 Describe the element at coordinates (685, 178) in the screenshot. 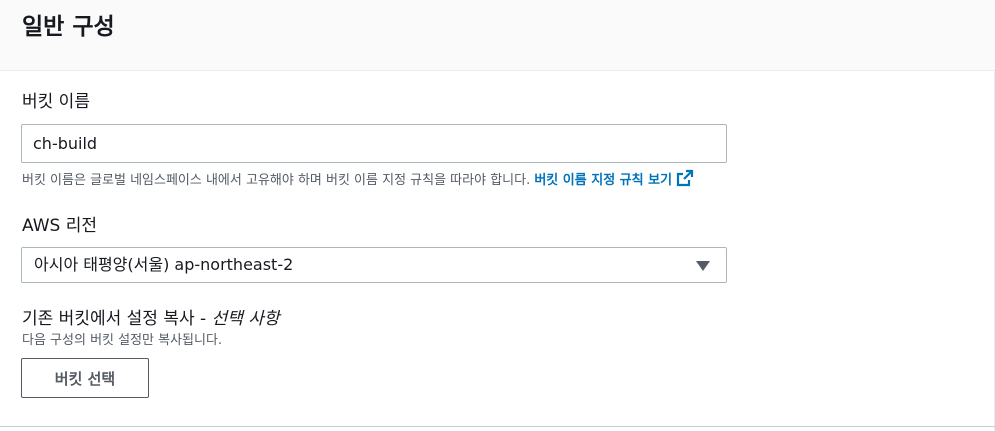

I see `external-link-icon` at that location.